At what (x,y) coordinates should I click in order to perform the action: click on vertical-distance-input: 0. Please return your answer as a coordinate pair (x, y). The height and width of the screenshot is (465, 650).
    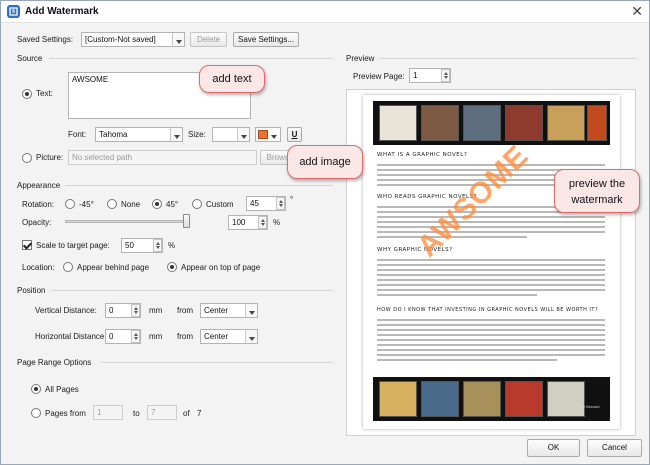
    Looking at the image, I should click on (123, 310).